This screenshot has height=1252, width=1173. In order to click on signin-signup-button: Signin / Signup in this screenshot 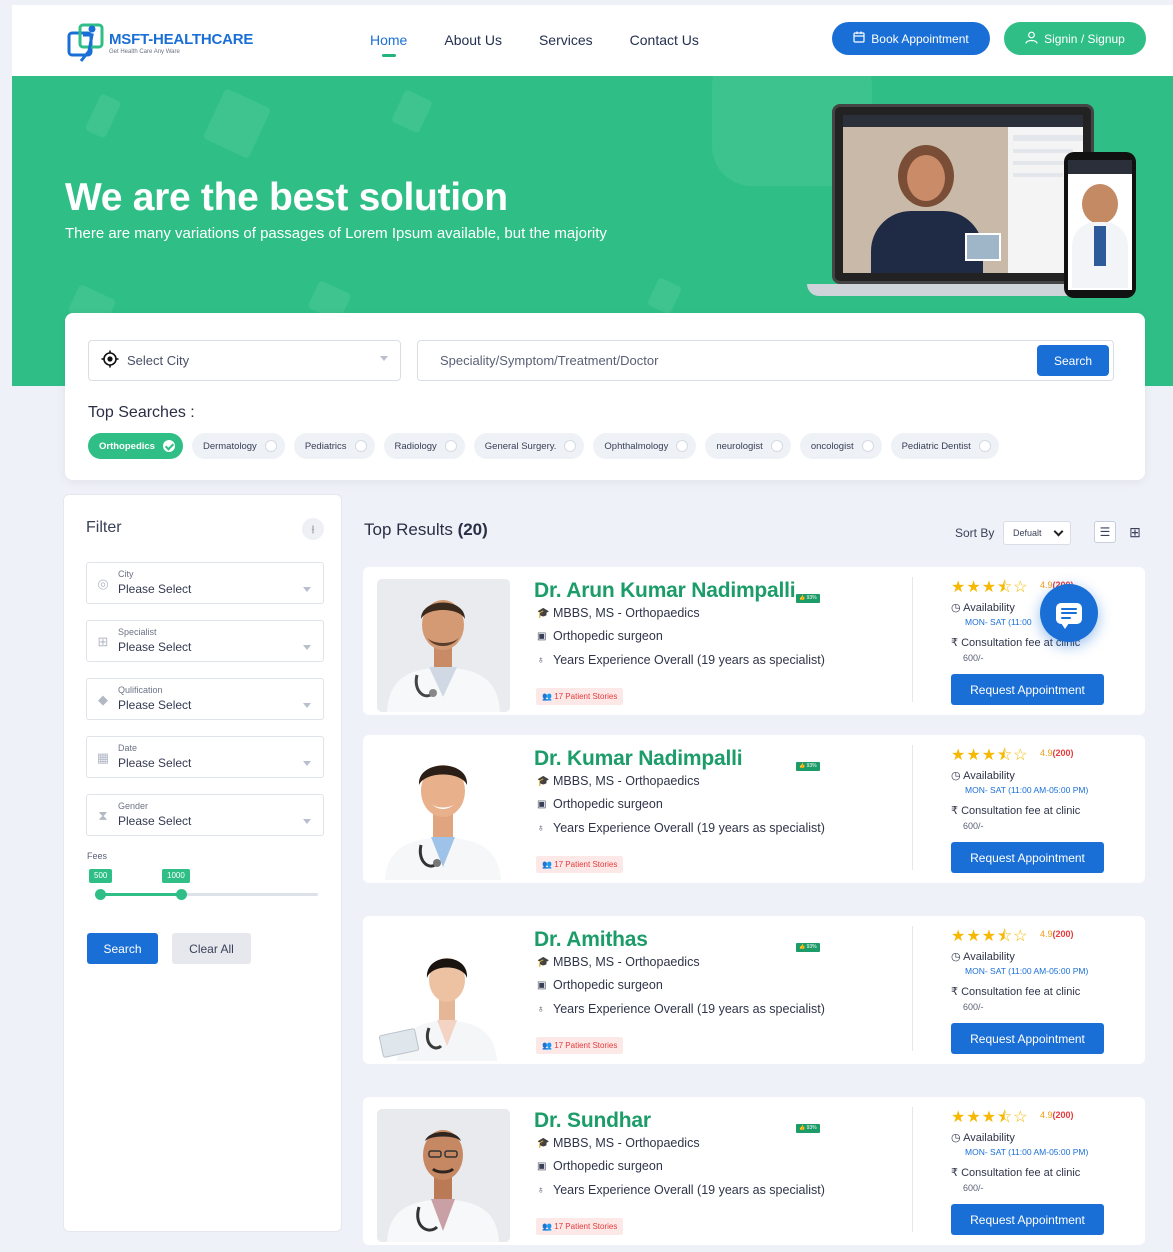, I will do `click(1075, 38)`.